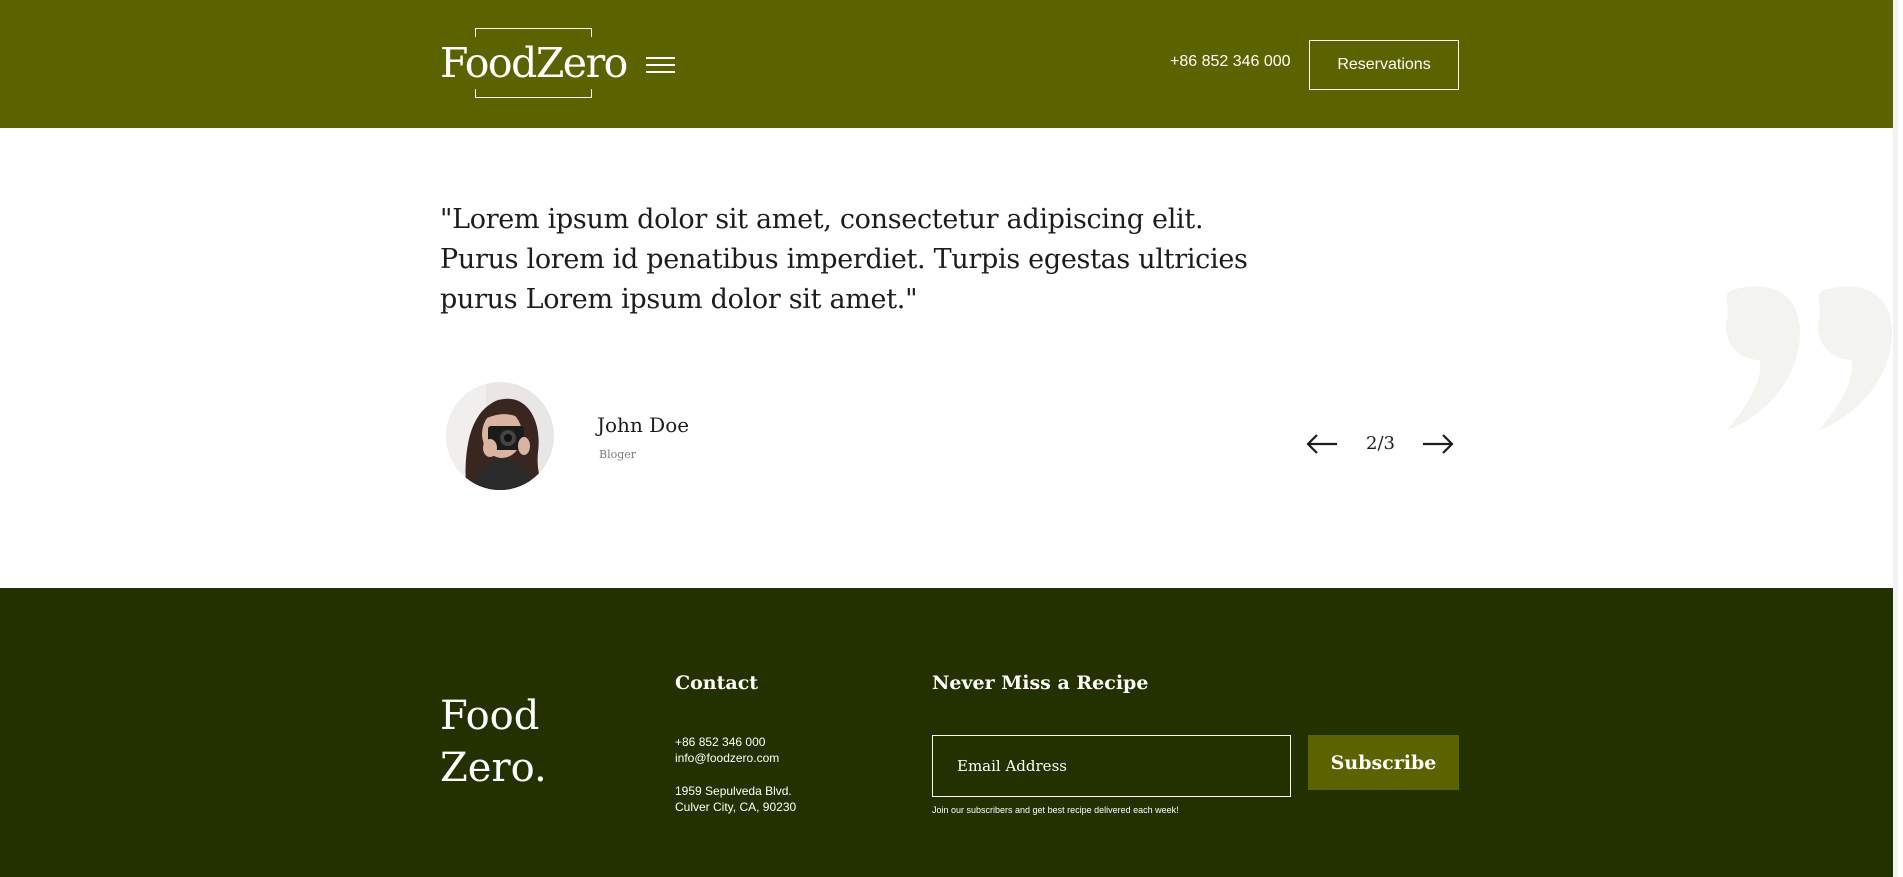 The width and height of the screenshot is (1903, 877). What do you see at coordinates (733, 791) in the screenshot?
I see `contact-address-line1: 1959 Sepulveda Blvd.` at bounding box center [733, 791].